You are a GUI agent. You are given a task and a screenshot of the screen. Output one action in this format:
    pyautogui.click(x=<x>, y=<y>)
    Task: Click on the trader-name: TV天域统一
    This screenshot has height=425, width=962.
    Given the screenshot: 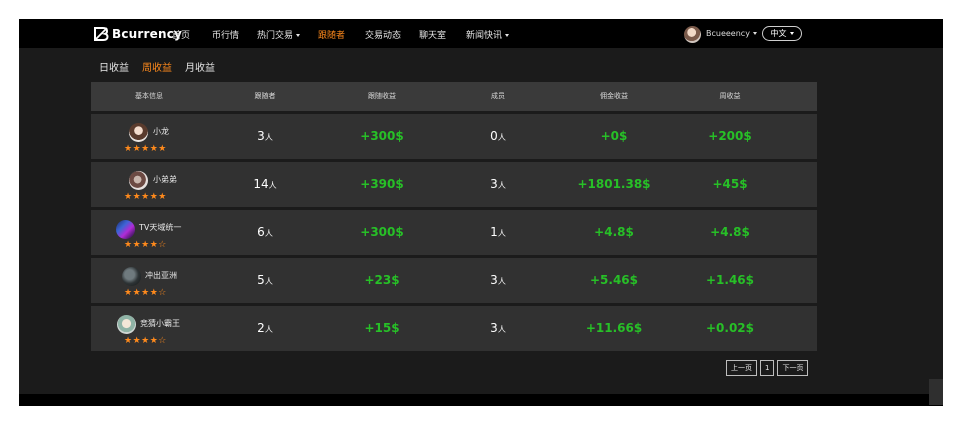 What is the action you would take?
    pyautogui.click(x=160, y=227)
    